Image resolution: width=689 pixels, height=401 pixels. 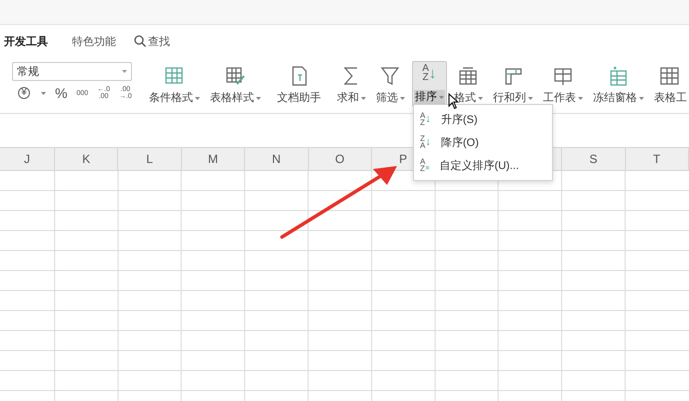 I want to click on filter-icon, so click(x=390, y=76).